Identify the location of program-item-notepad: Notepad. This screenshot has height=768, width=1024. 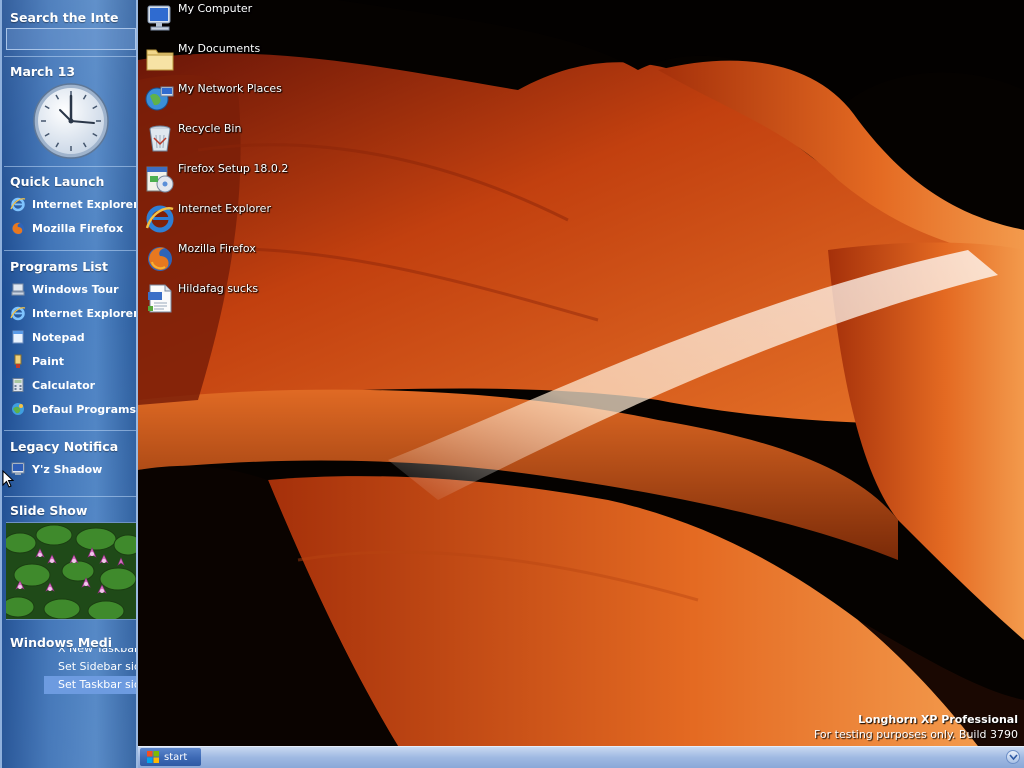
(73, 337).